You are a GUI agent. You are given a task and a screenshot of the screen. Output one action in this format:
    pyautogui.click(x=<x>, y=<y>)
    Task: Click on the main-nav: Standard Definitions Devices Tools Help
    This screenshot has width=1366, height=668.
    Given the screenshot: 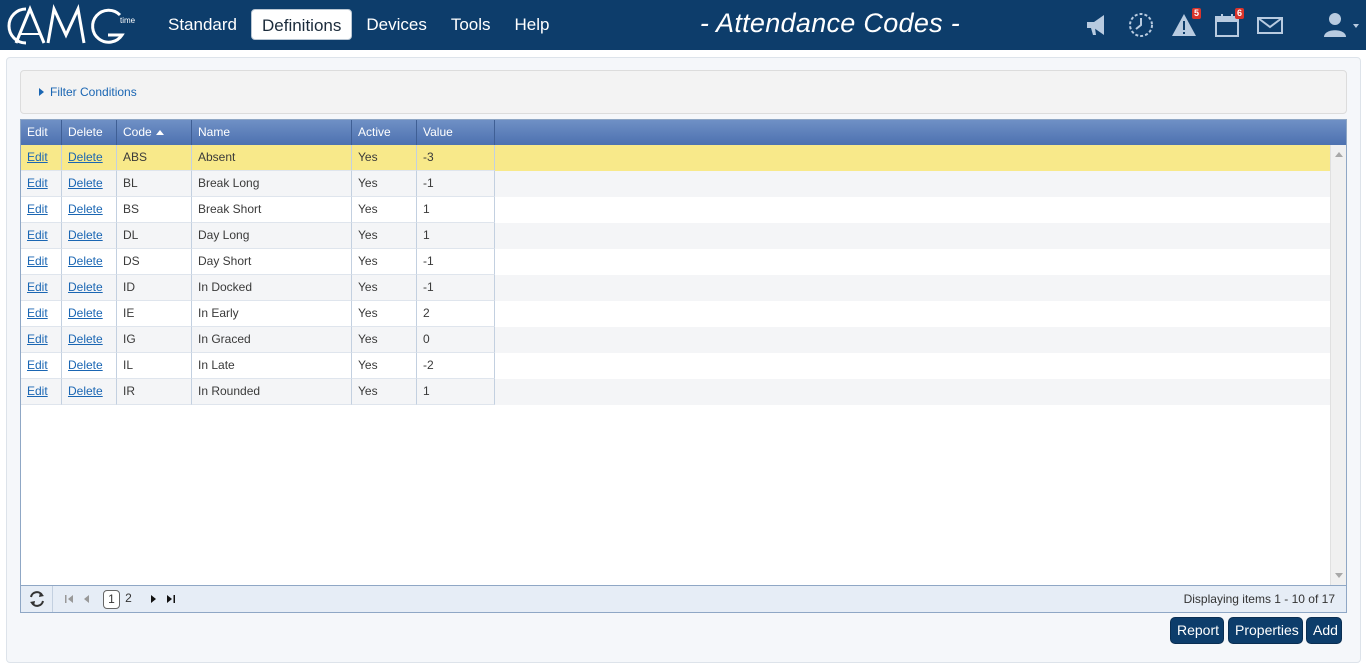 What is the action you would take?
    pyautogui.click(x=361, y=24)
    